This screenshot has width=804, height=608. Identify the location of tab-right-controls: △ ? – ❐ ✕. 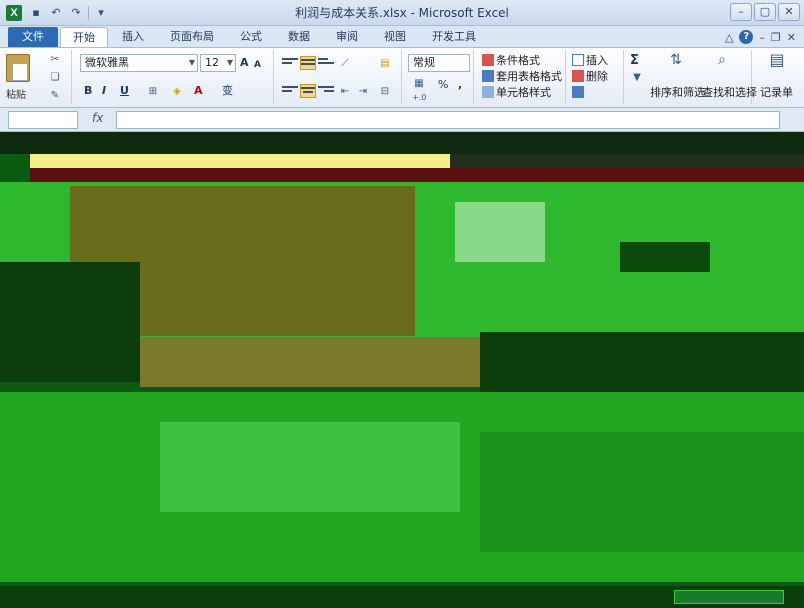
(764, 37).